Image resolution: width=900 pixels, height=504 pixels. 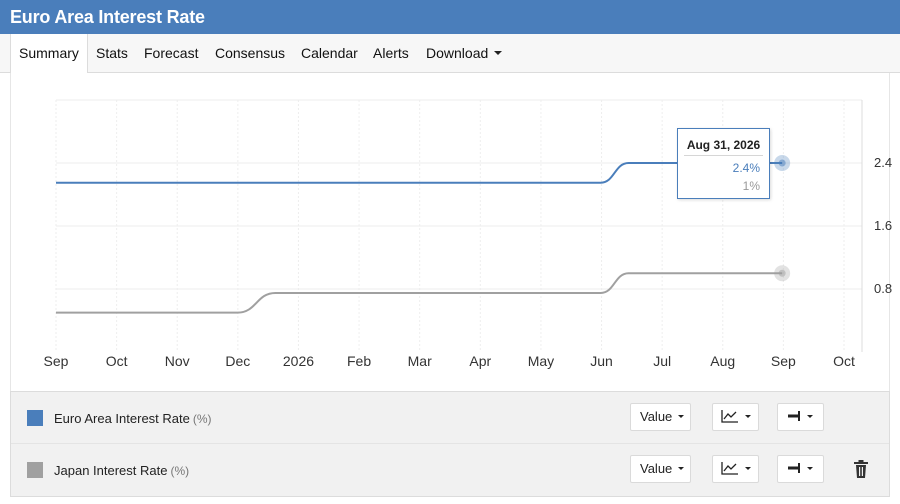 What do you see at coordinates (541, 361) in the screenshot?
I see `x-tick-label: May` at bounding box center [541, 361].